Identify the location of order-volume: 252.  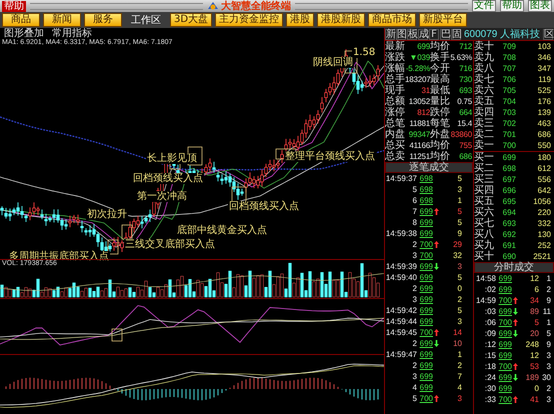
(544, 245).